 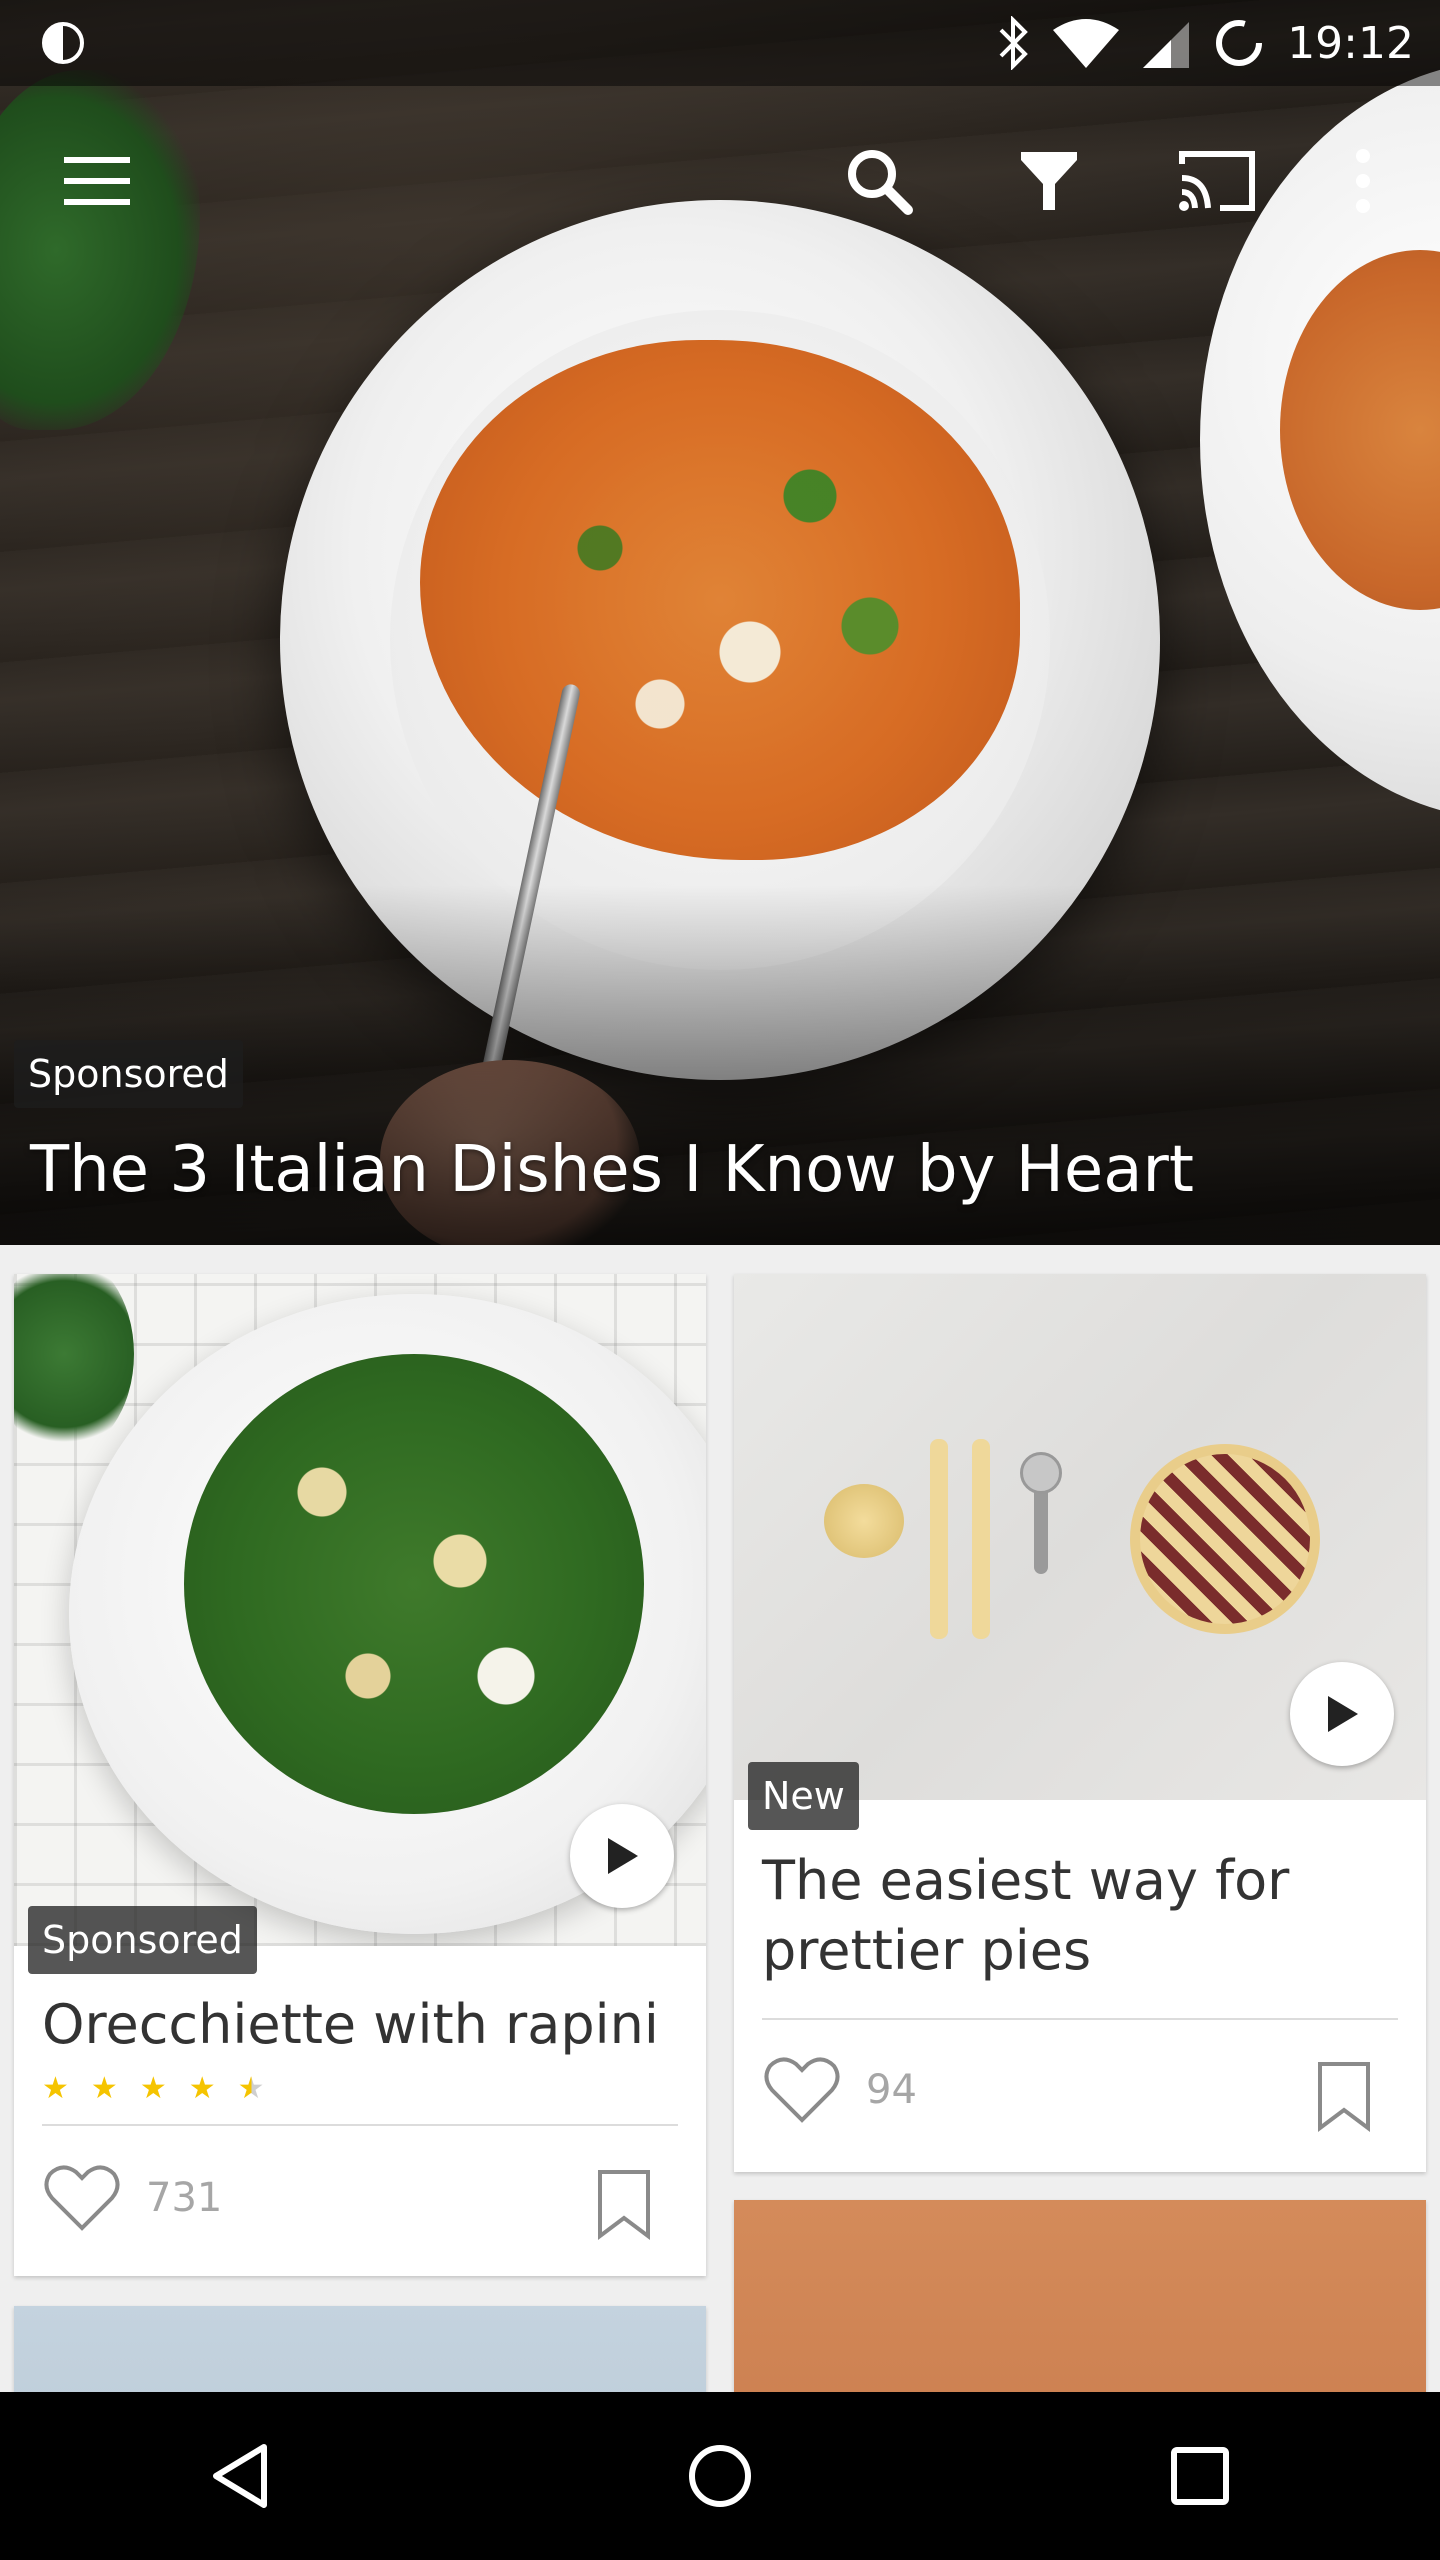 What do you see at coordinates (1239, 43) in the screenshot?
I see `sync-icon` at bounding box center [1239, 43].